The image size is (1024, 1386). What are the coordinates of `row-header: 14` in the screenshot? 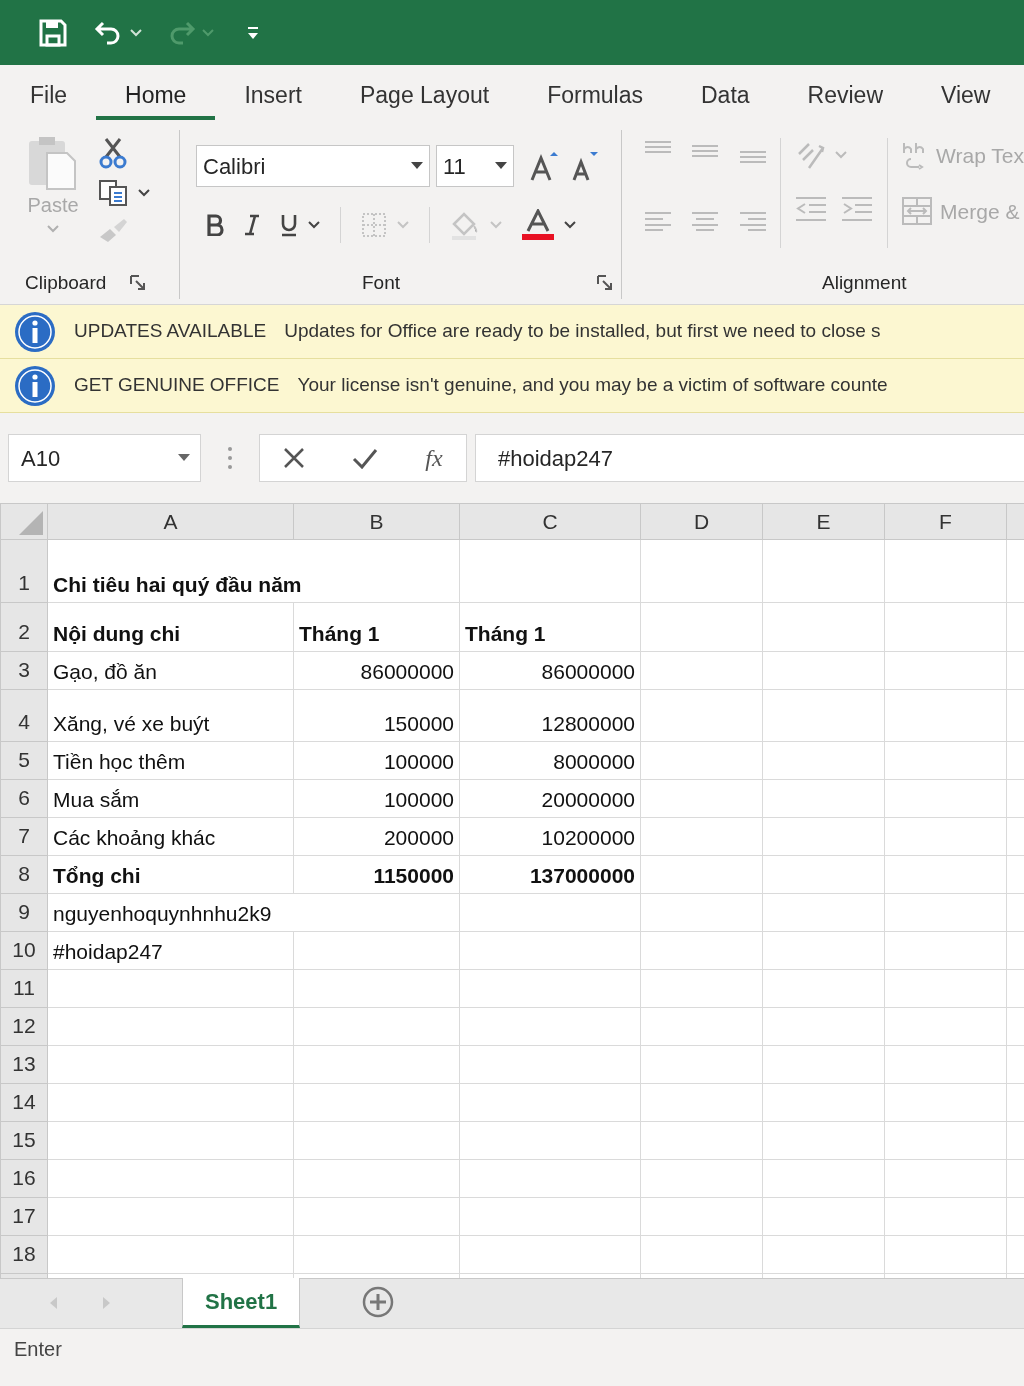 It's located at (24, 1102).